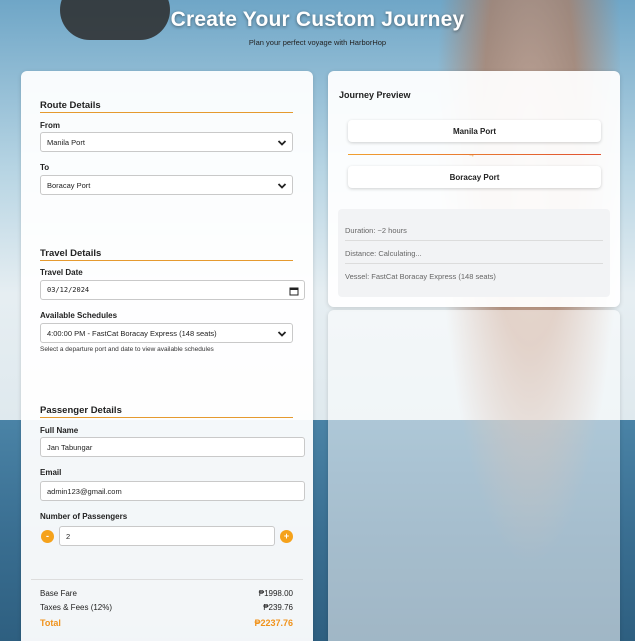 The height and width of the screenshot is (641, 635). I want to click on email-value: admin123@gmail.com, so click(84, 491).